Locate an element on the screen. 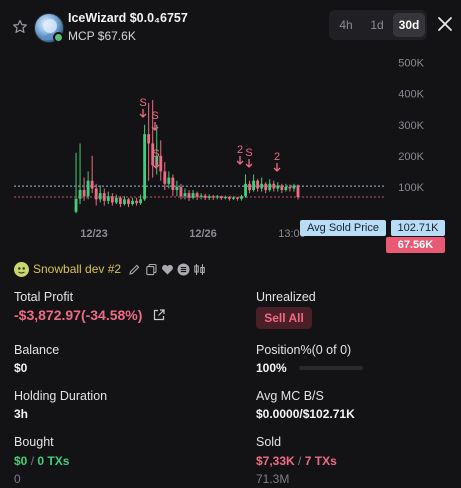 This screenshot has height=488, width=461. position-label: Position%(0 of 0) is located at coordinates (304, 350).